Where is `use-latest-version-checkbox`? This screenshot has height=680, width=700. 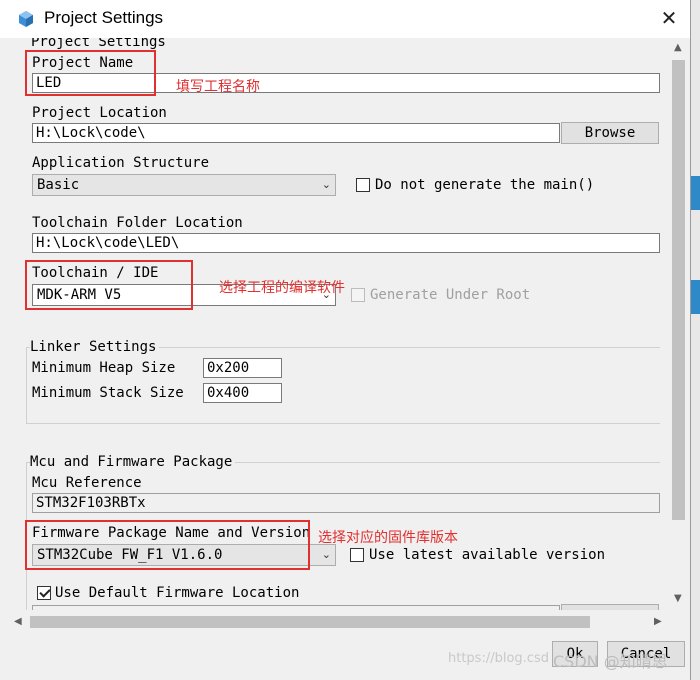 use-latest-version-checkbox is located at coordinates (357, 555).